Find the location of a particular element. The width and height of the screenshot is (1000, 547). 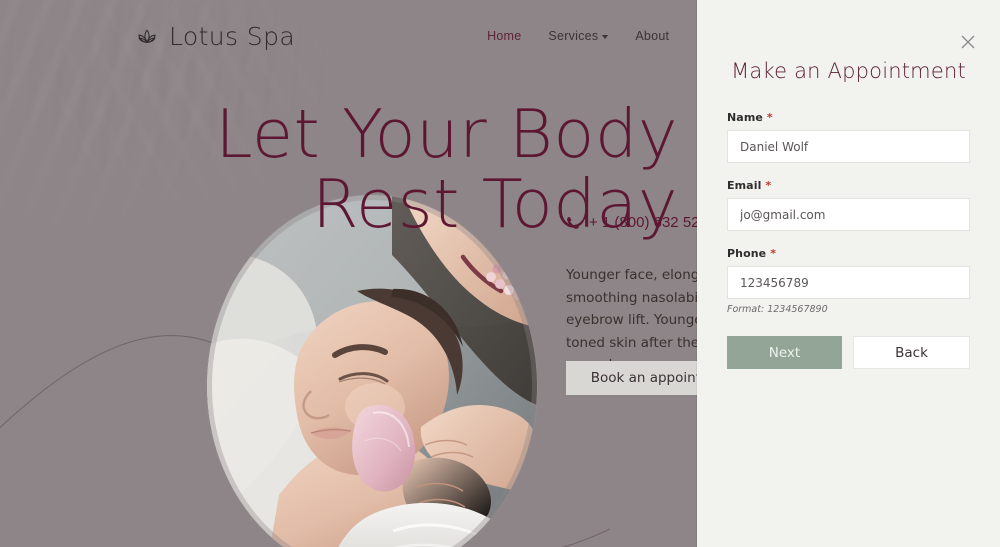

phone-icon is located at coordinates (573, 222).